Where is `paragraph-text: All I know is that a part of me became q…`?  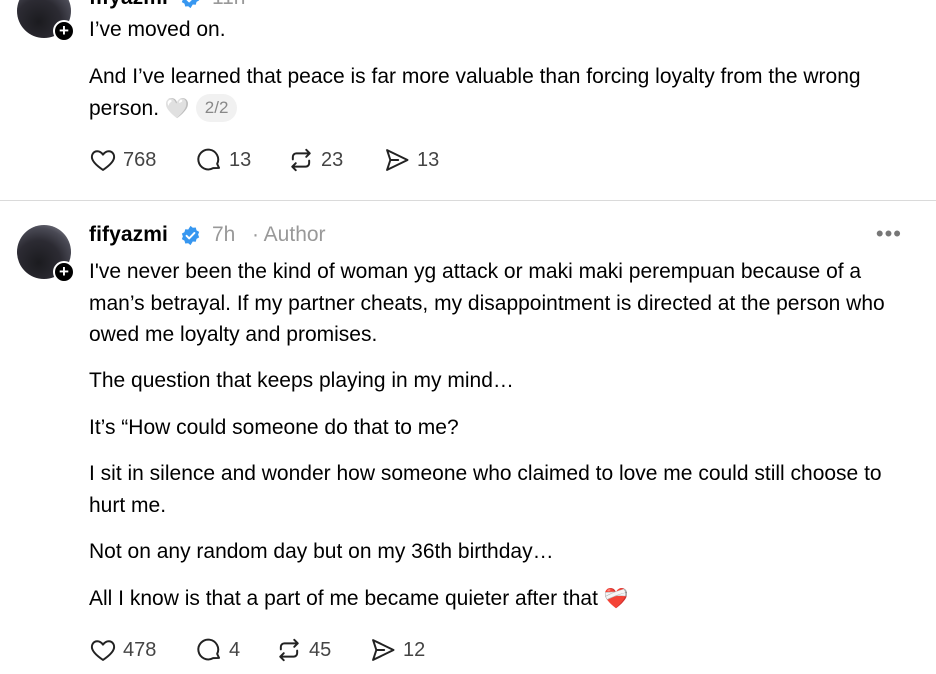
paragraph-text: All I know is that a part of me became q… is located at coordinates (343, 598).